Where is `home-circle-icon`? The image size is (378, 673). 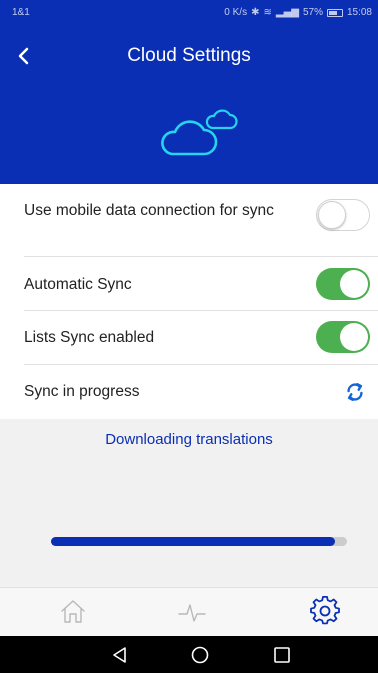 home-circle-icon is located at coordinates (200, 655).